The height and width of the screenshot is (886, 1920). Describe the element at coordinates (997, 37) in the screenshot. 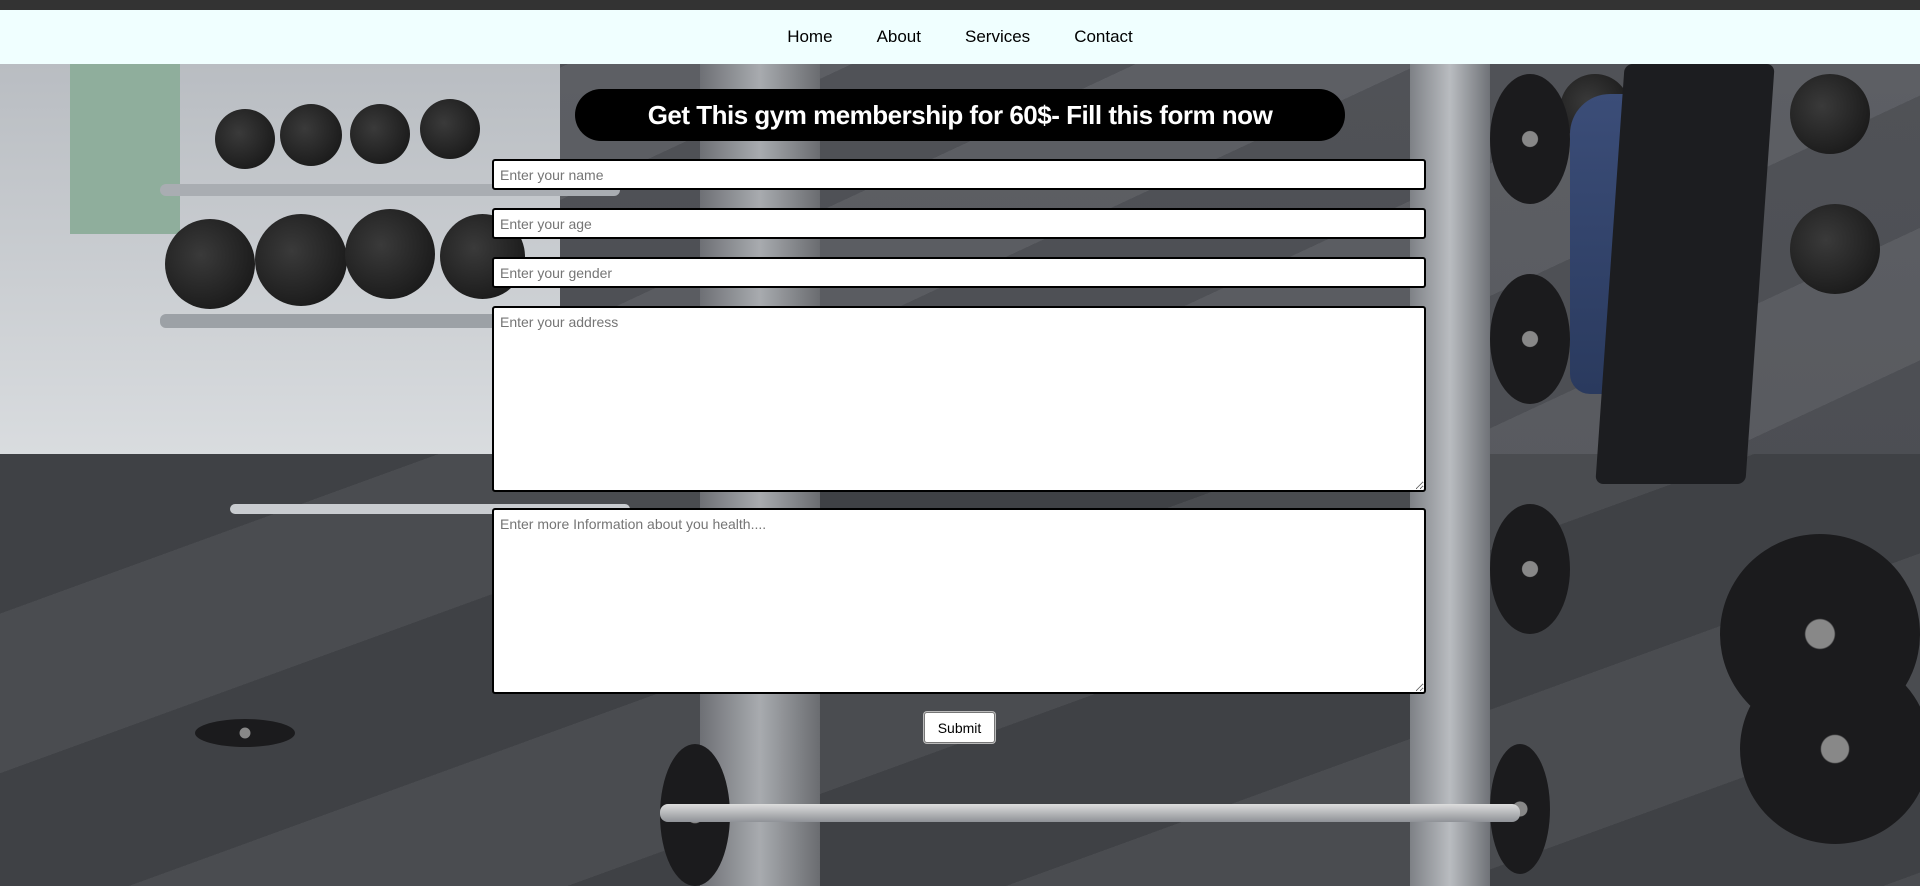

I see `nav-link-services: Services` at that location.